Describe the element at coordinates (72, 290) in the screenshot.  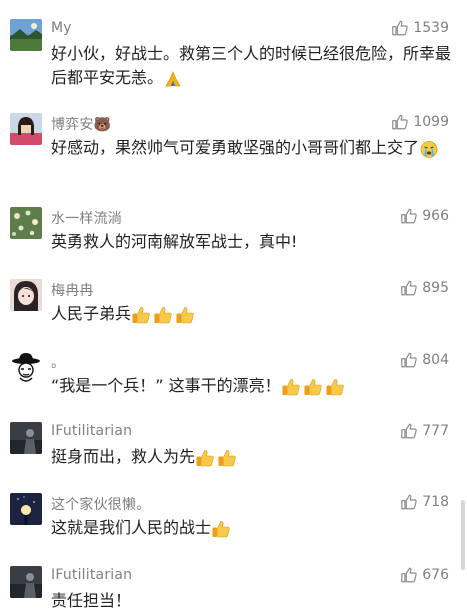
I see `commenter-name: 梅冉冉` at that location.